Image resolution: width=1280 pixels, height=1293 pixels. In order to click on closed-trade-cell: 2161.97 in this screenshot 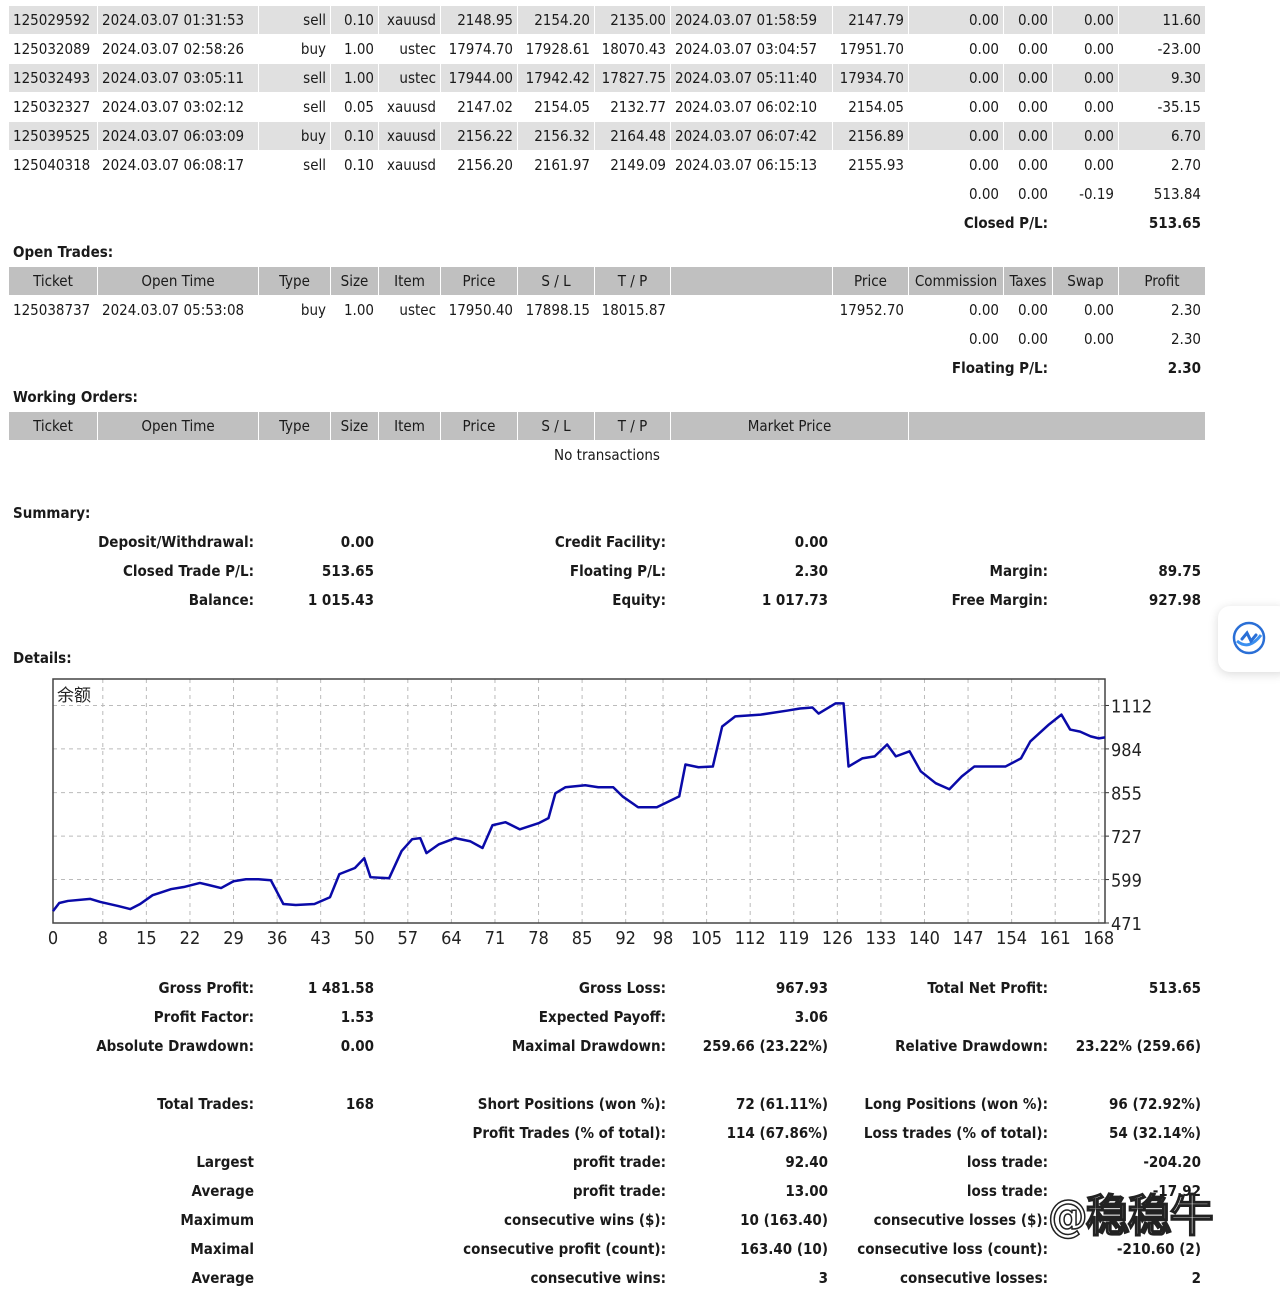, I will do `click(556, 165)`.